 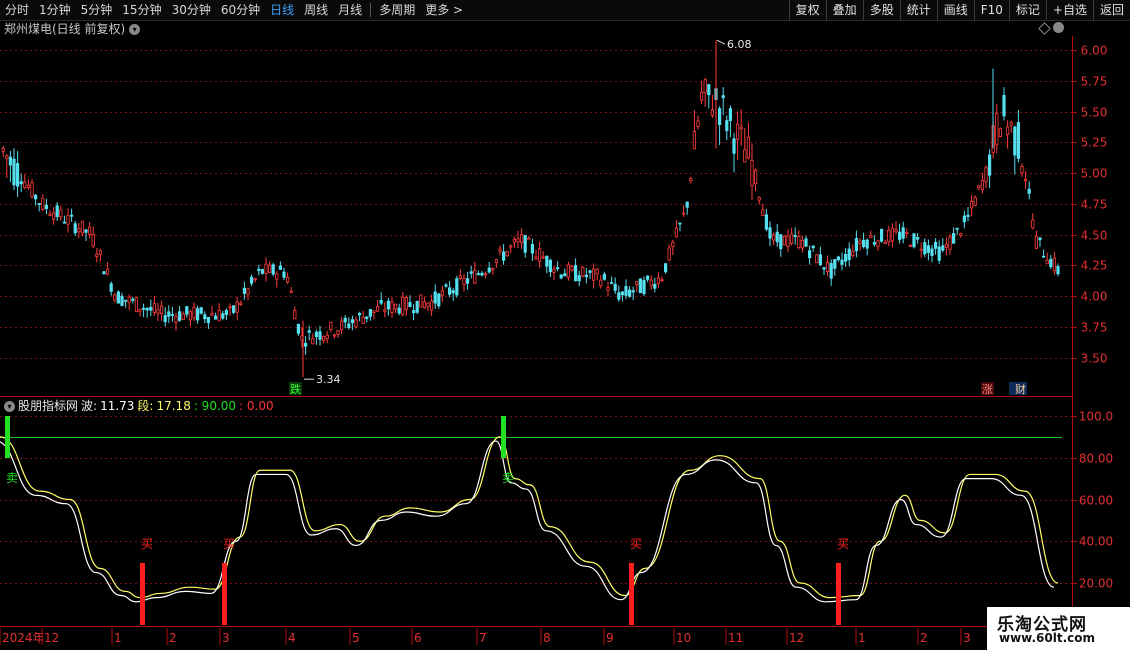 I want to click on y-tick-label: 40.00, so click(x=1096, y=542).